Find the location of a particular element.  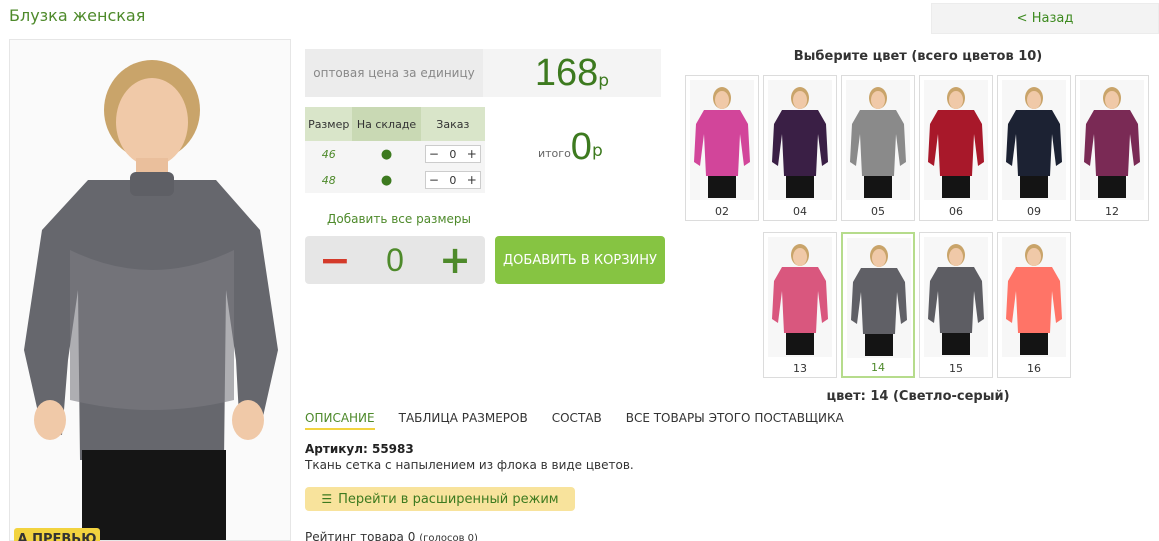

table-row: 48 ● − 0 + is located at coordinates (395, 180).